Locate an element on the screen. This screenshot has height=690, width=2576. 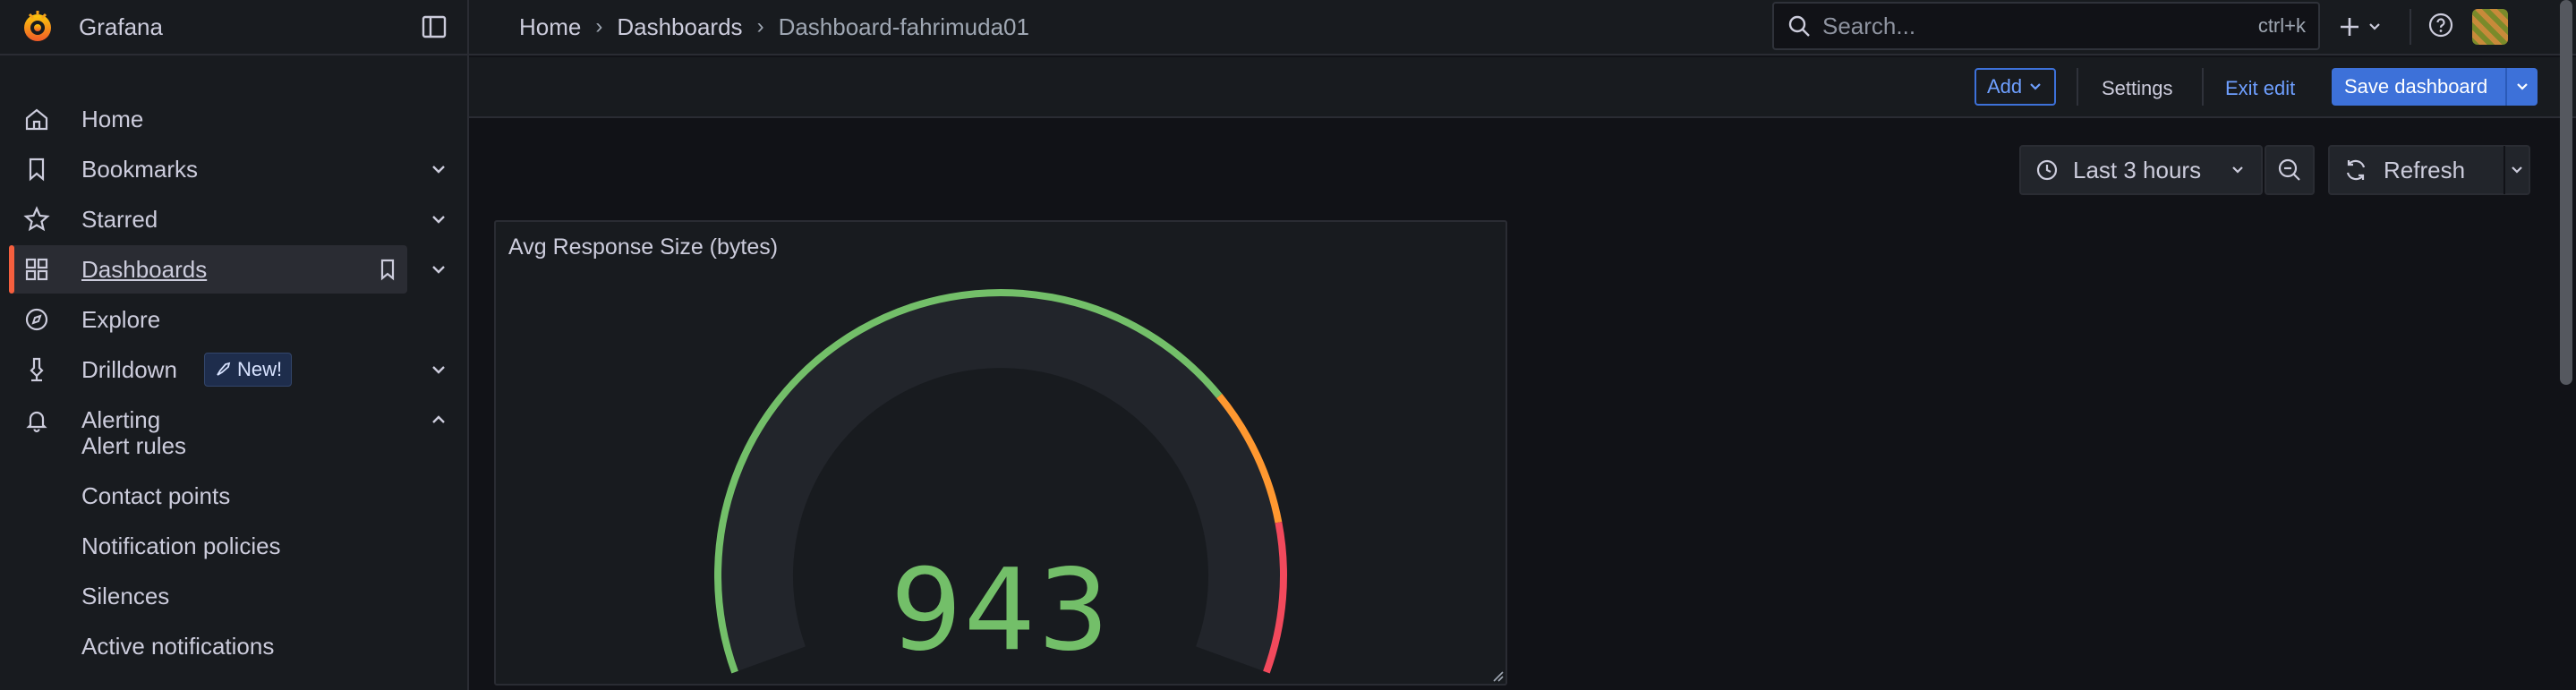
edit-toolbar: Add Settings Exit edit Save dashboard is located at coordinates (1522, 87).